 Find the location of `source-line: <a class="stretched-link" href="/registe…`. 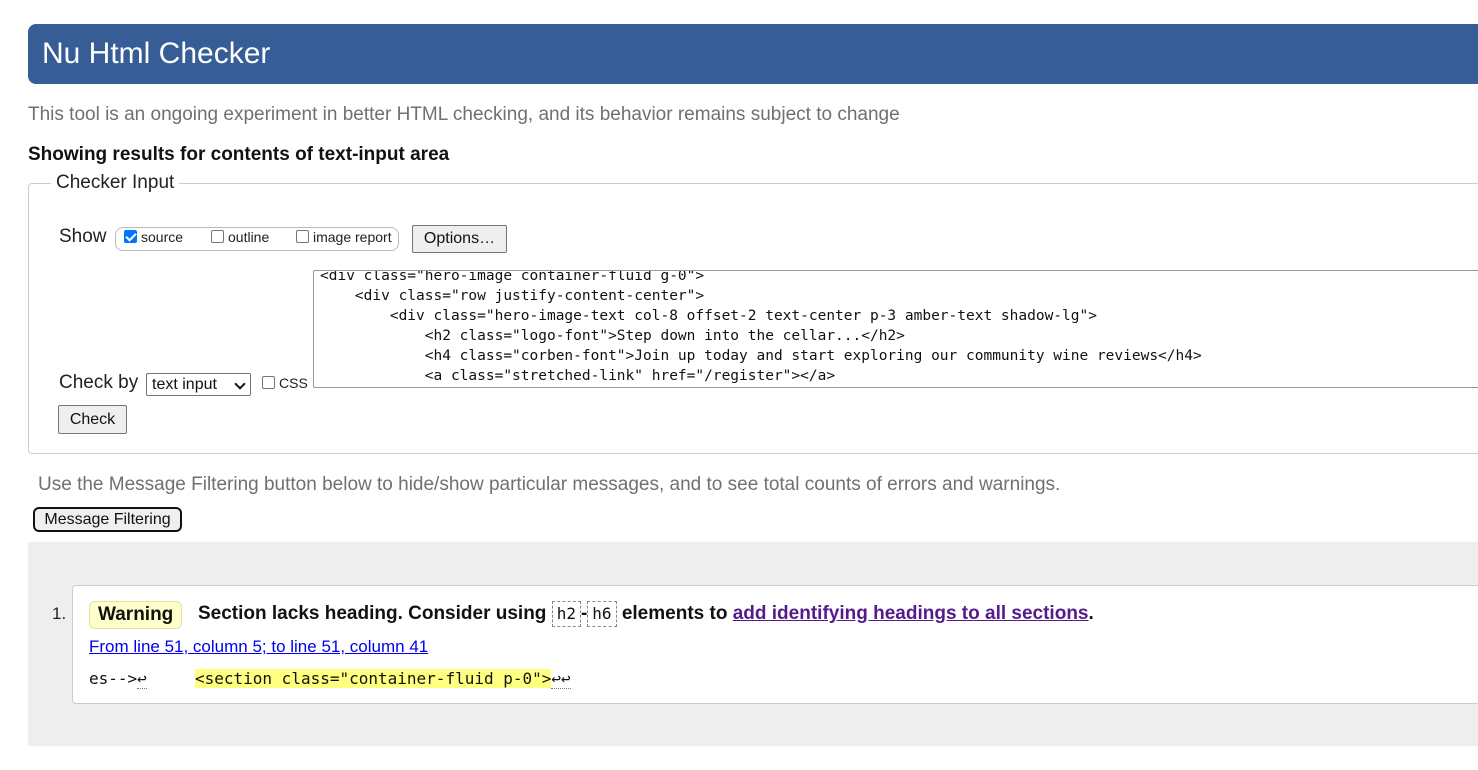

source-line: <a class="stretched-link" href="/registe… is located at coordinates (578, 376).